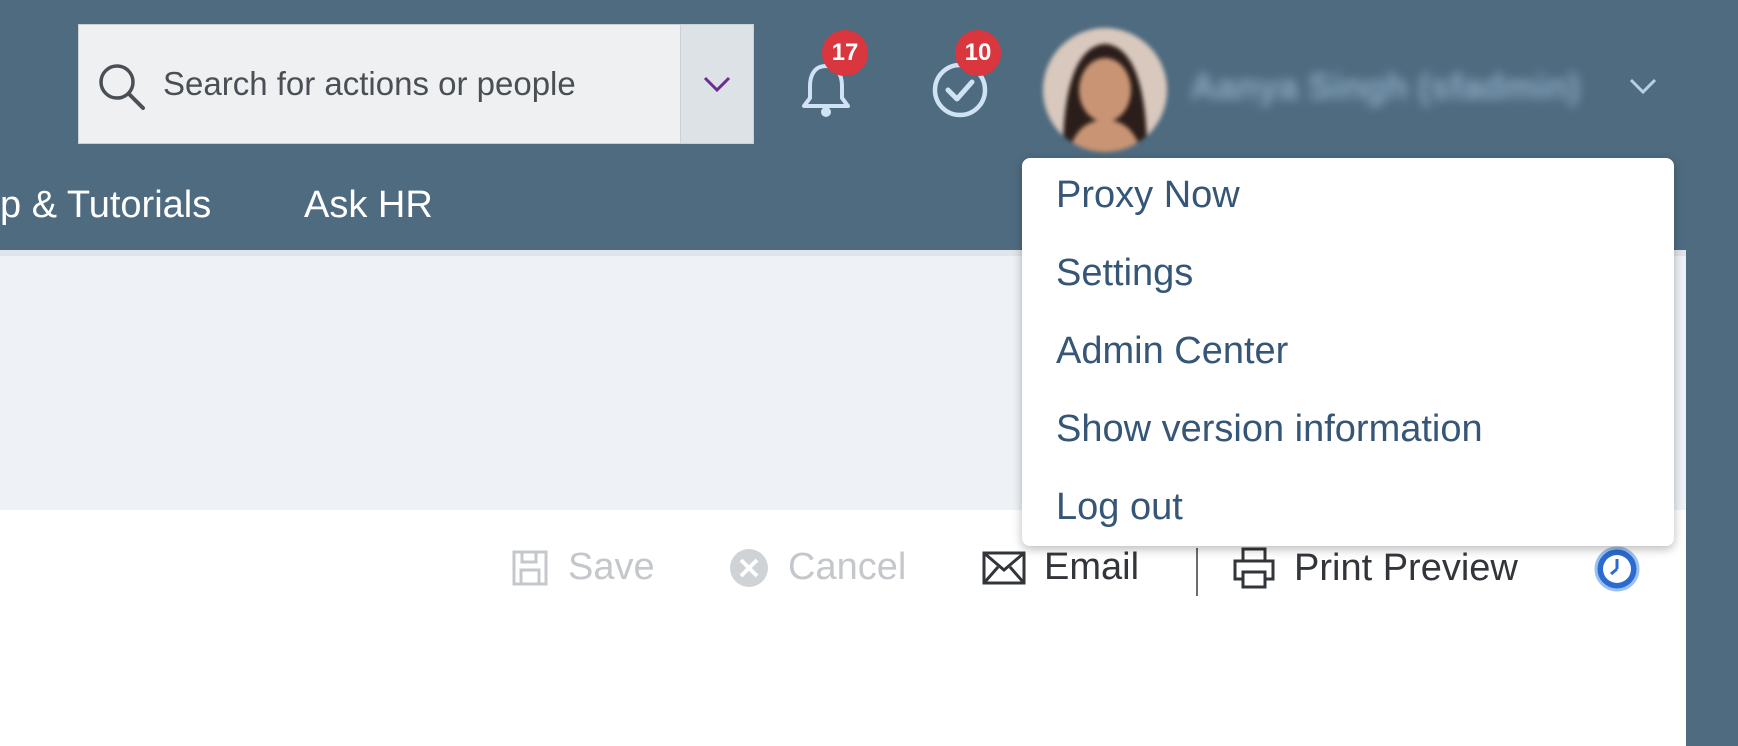 The image size is (1738, 746). I want to click on search-scope-dropdown, so click(717, 84).